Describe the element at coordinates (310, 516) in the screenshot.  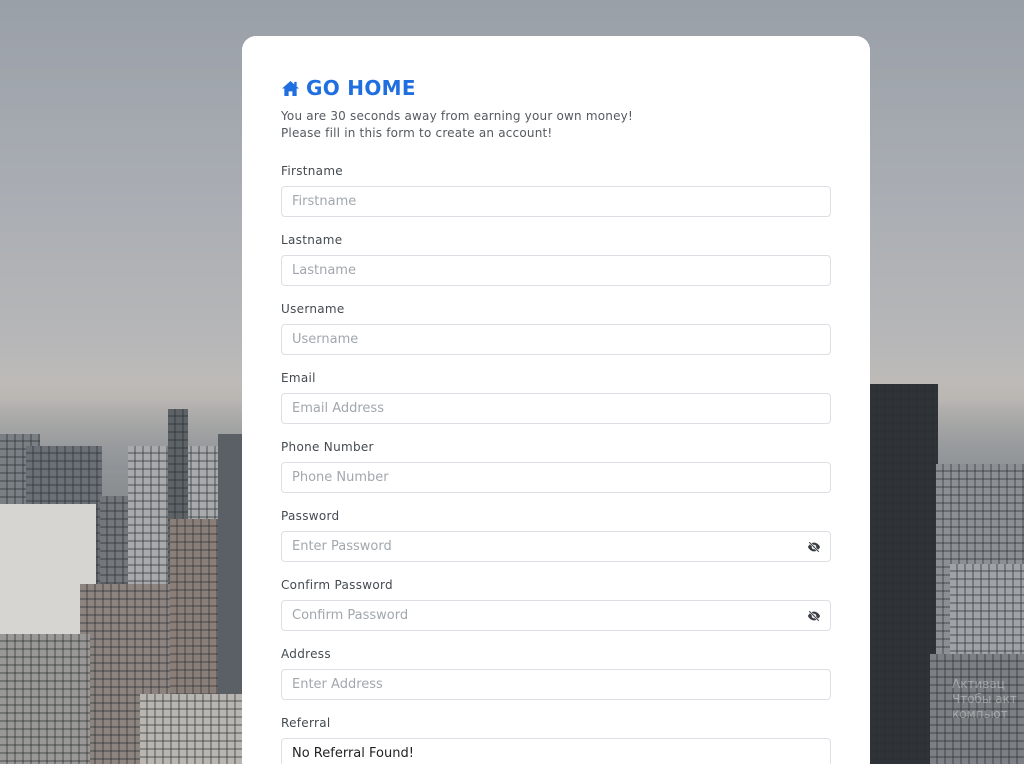
I see `password-label: Password` at that location.